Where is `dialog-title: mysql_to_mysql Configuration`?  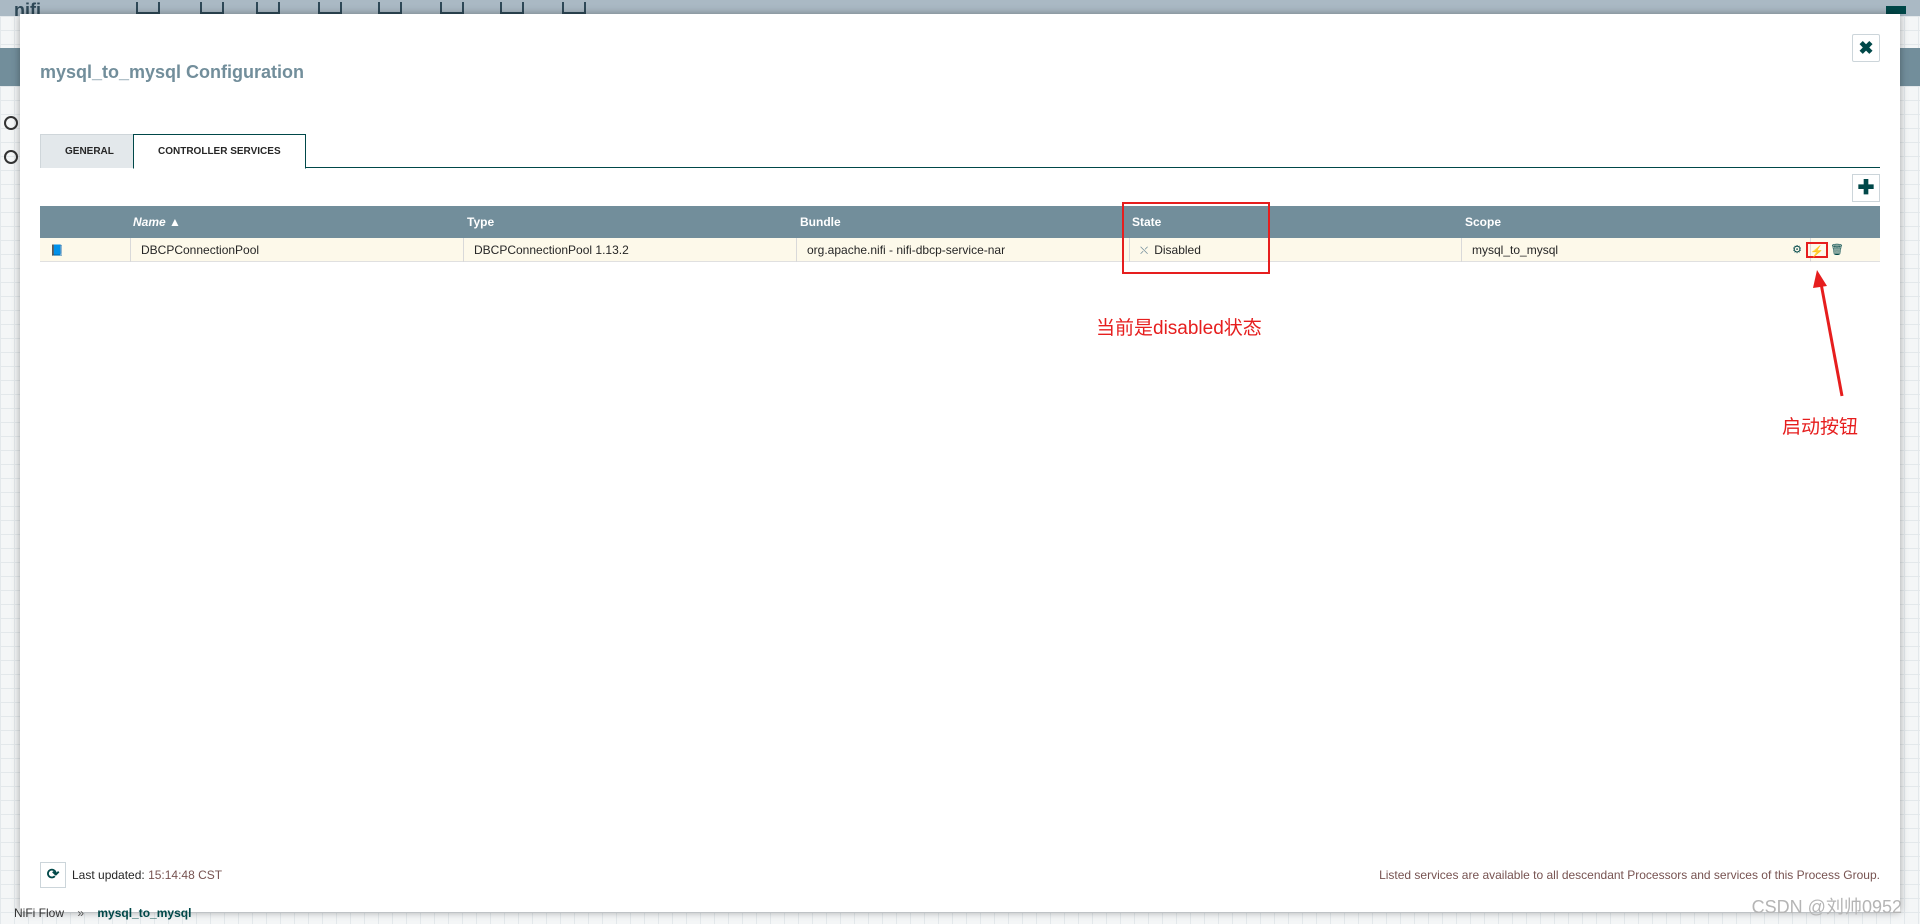 dialog-title: mysql_to_mysql Configuration is located at coordinates (172, 72).